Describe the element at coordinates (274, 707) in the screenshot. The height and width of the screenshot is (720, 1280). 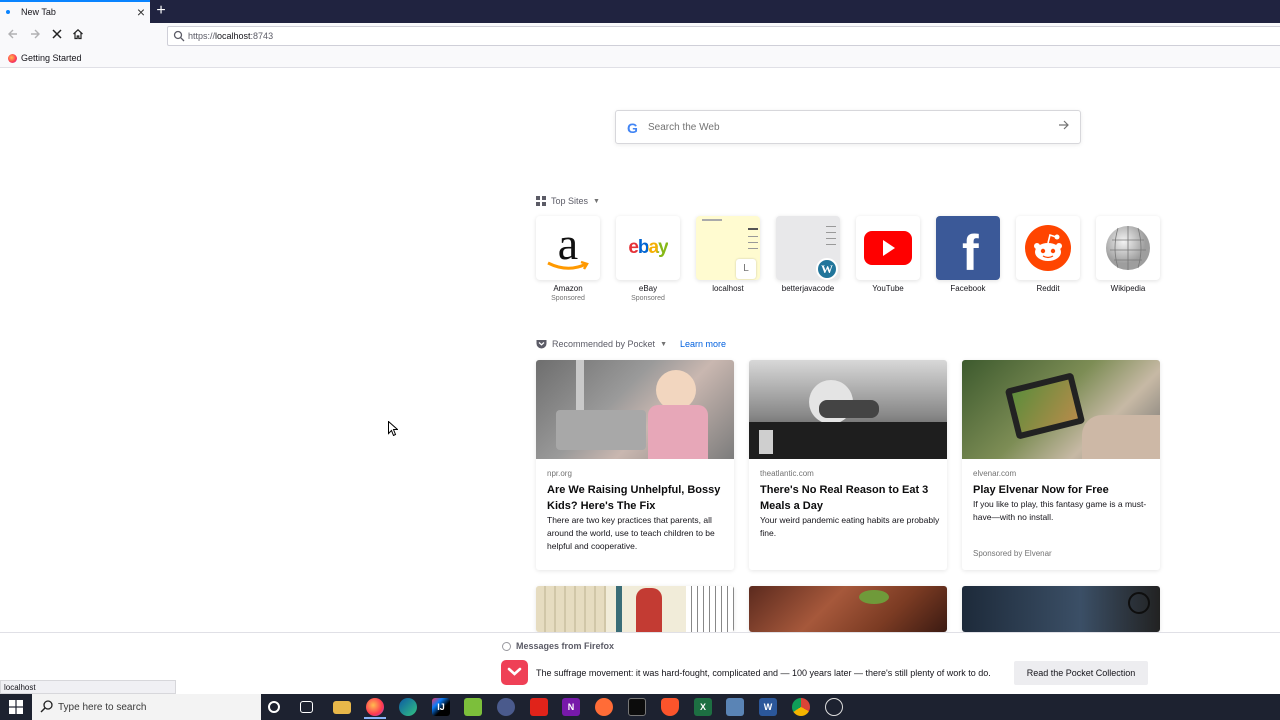
I see `cortana-icon` at that location.